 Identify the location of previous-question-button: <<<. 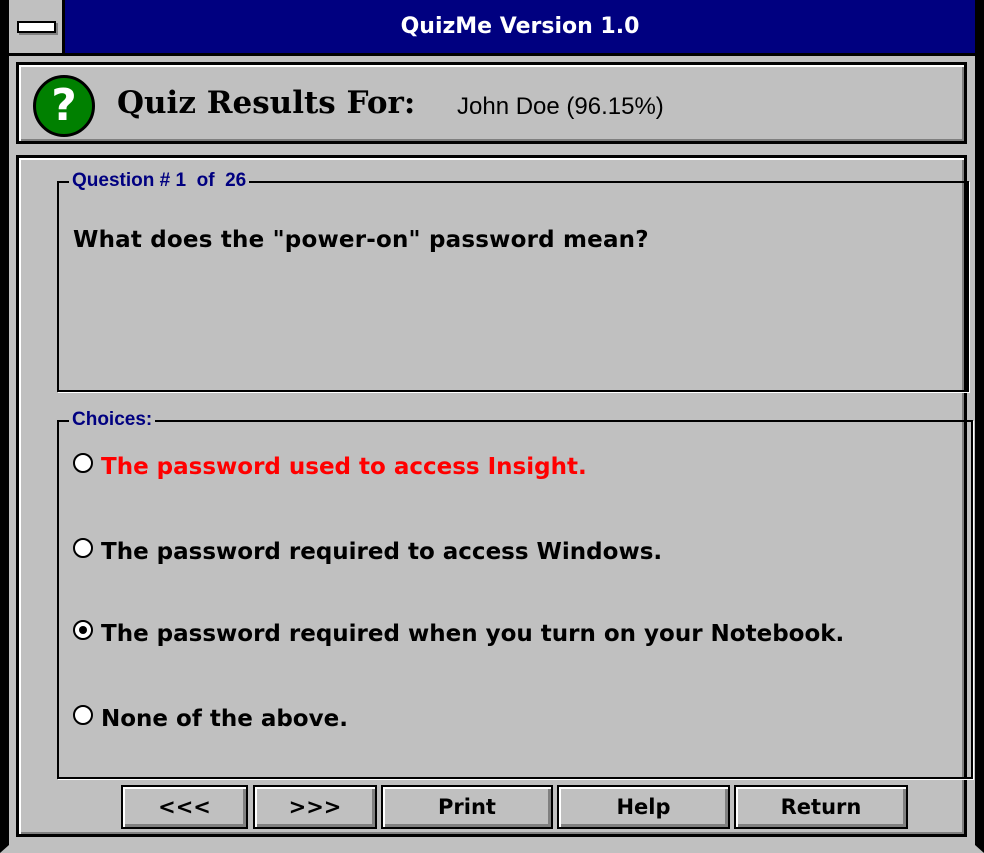
(184, 807).